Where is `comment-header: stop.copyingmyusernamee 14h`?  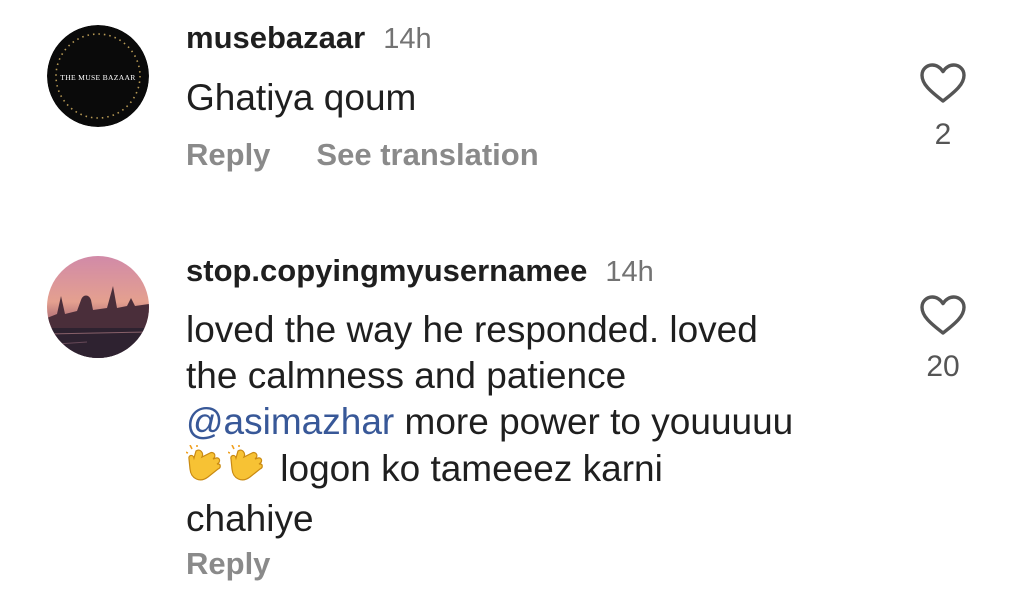
comment-header: stop.copyingmyusernamee 14h is located at coordinates (420, 271).